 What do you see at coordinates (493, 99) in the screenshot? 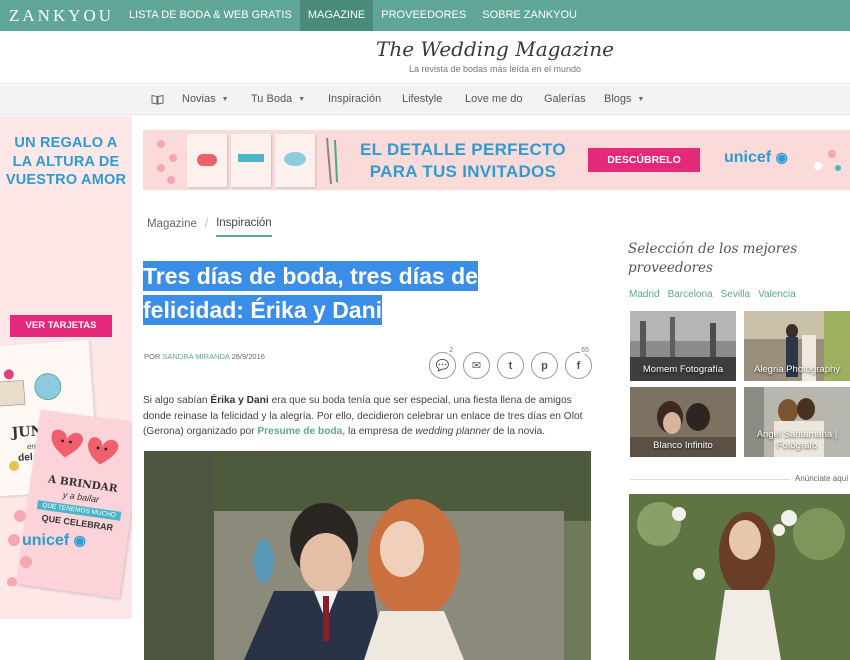
I see `sec-nav-love-me-do: Love me do` at bounding box center [493, 99].